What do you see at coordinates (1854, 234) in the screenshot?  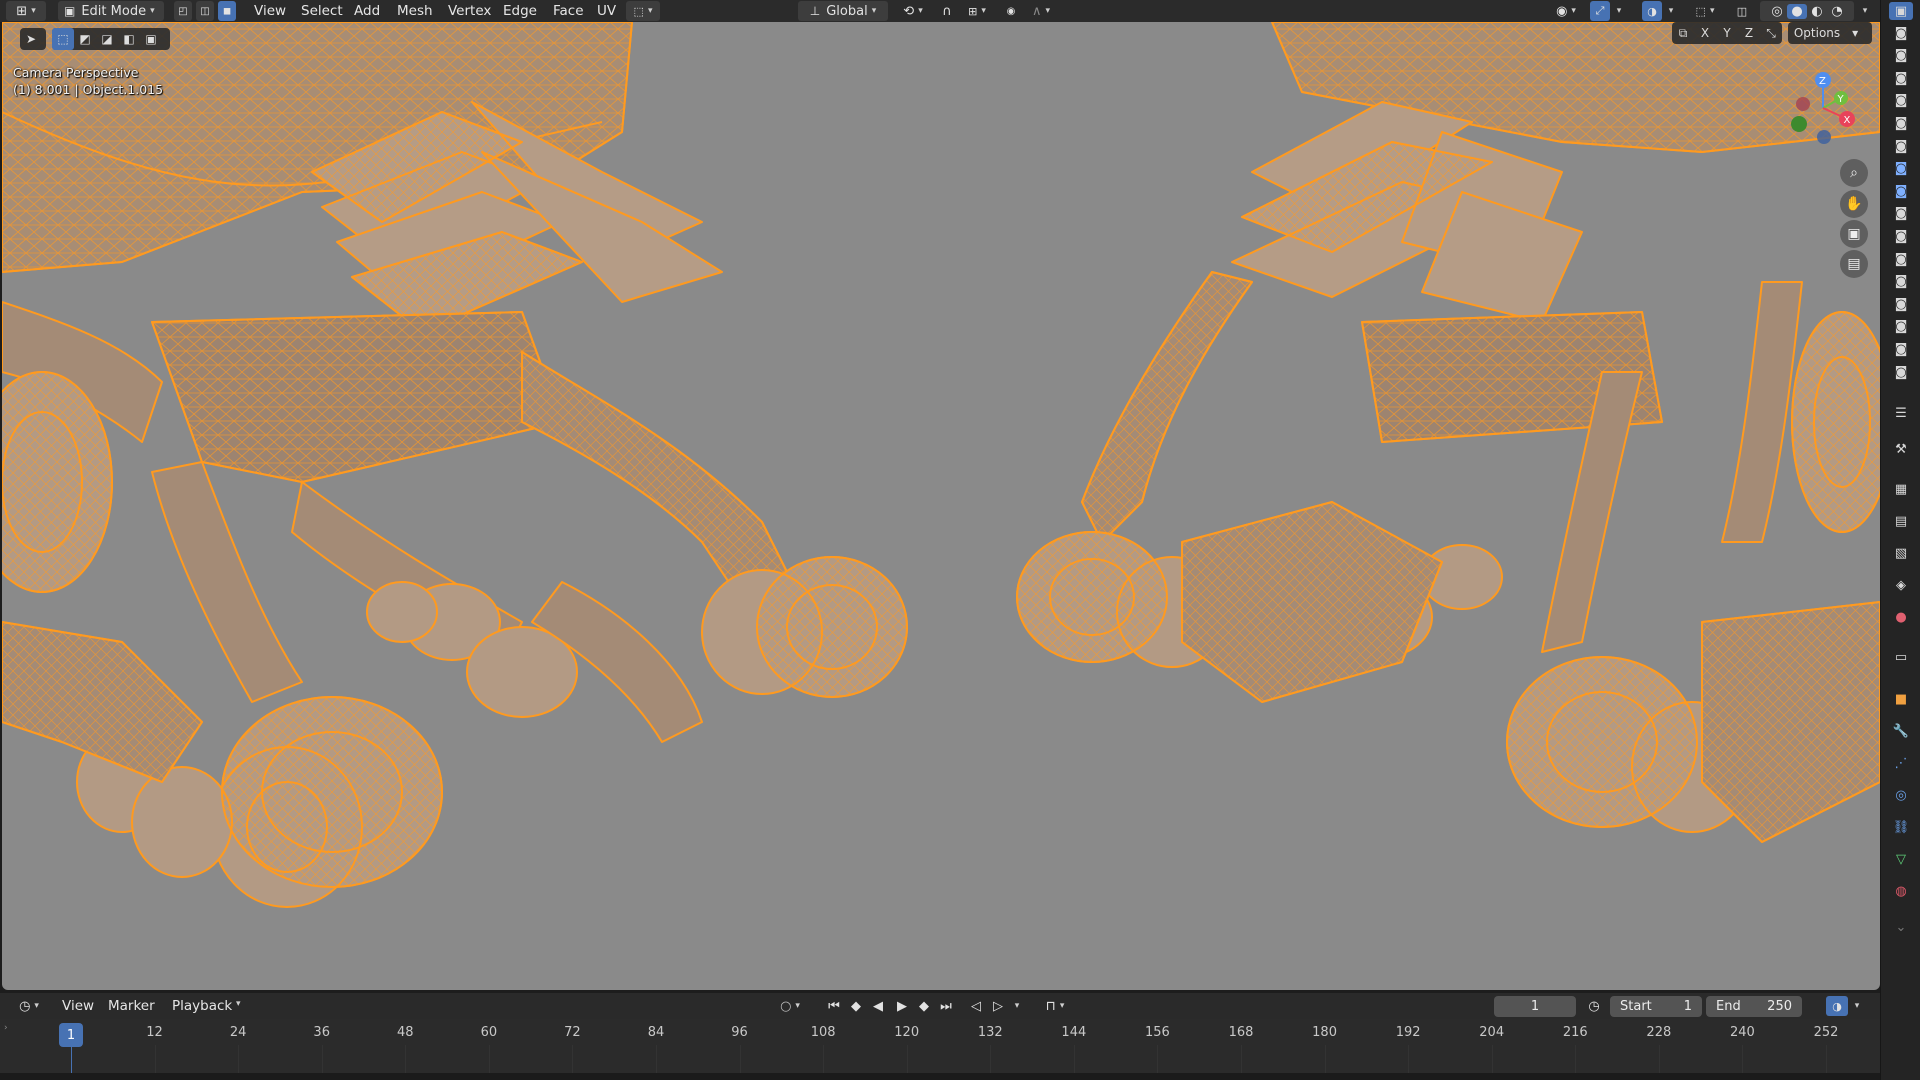 I see `camera-view-button: ▣` at bounding box center [1854, 234].